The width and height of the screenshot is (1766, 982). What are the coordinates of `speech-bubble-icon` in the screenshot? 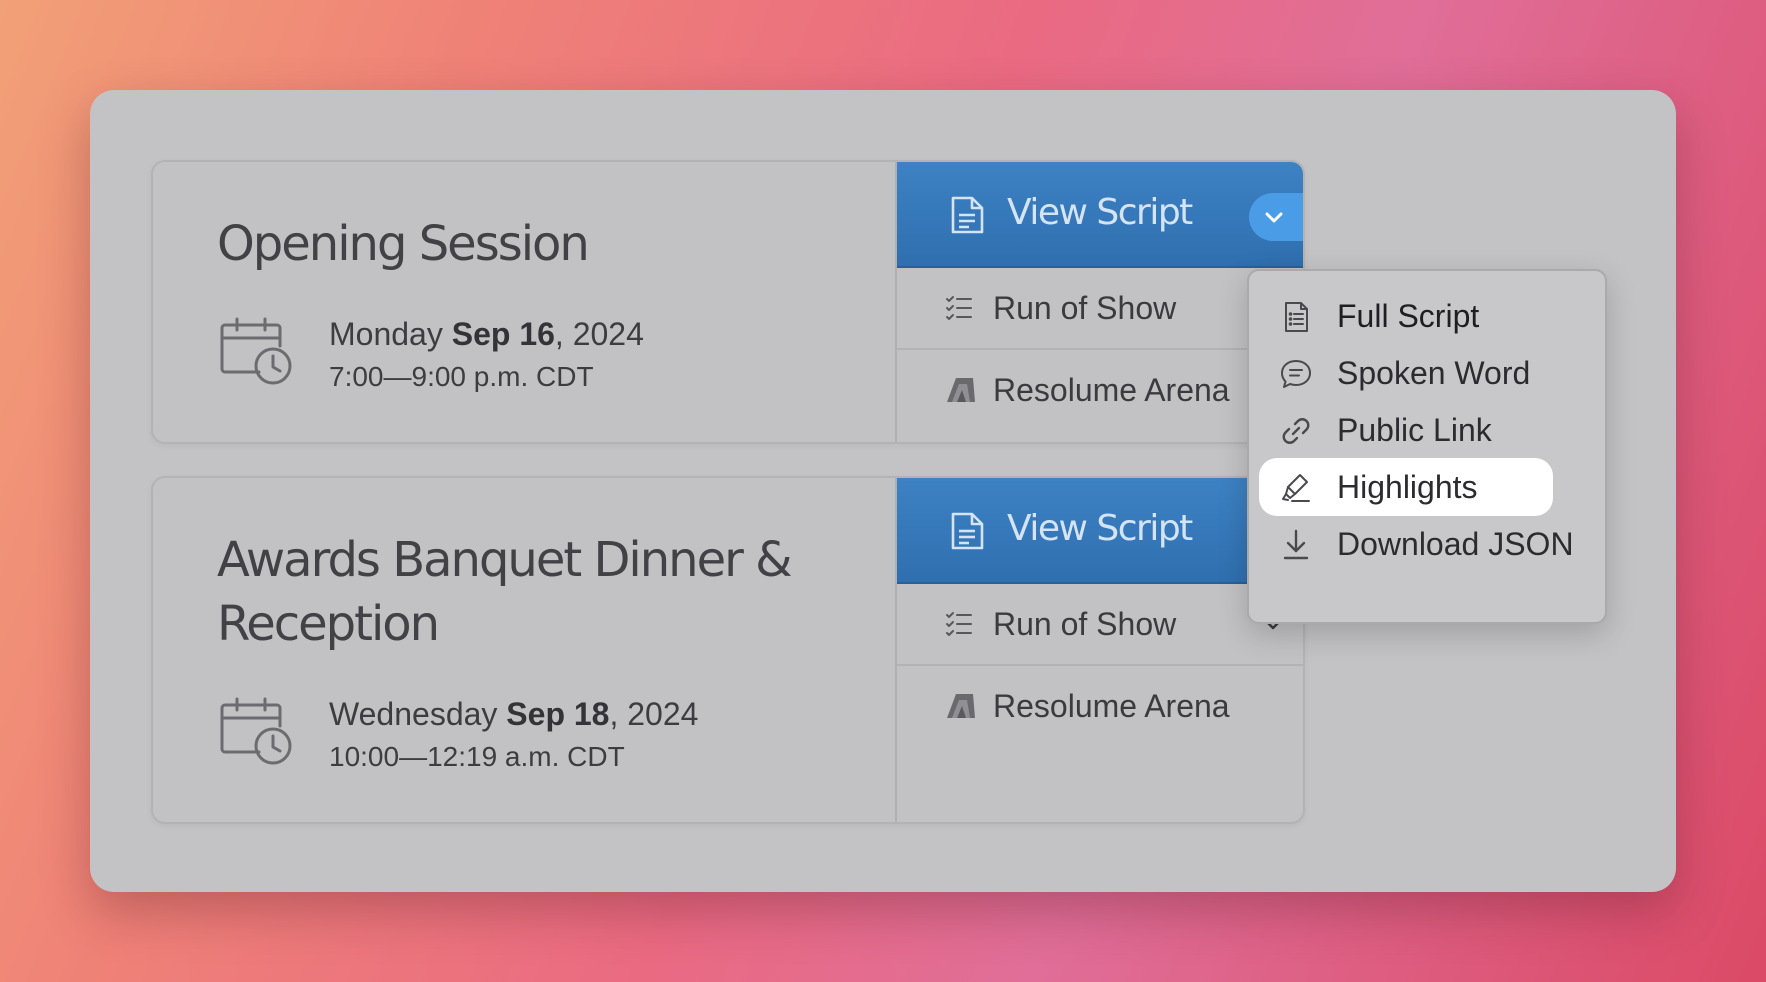 It's located at (1296, 374).